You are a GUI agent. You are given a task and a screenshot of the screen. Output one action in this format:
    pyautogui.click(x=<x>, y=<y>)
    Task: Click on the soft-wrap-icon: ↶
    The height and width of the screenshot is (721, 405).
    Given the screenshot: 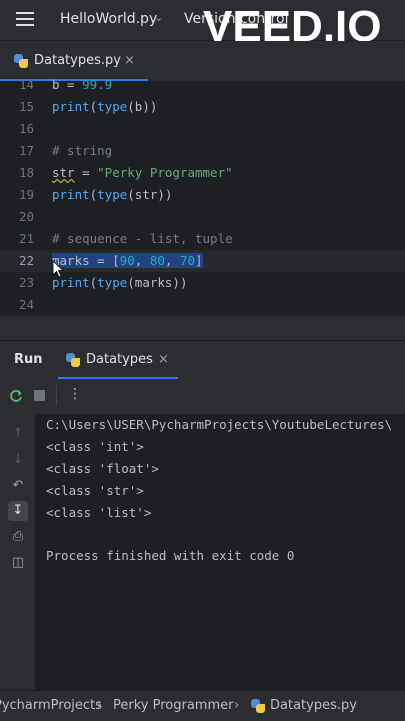 What is the action you would take?
    pyautogui.click(x=18, y=486)
    